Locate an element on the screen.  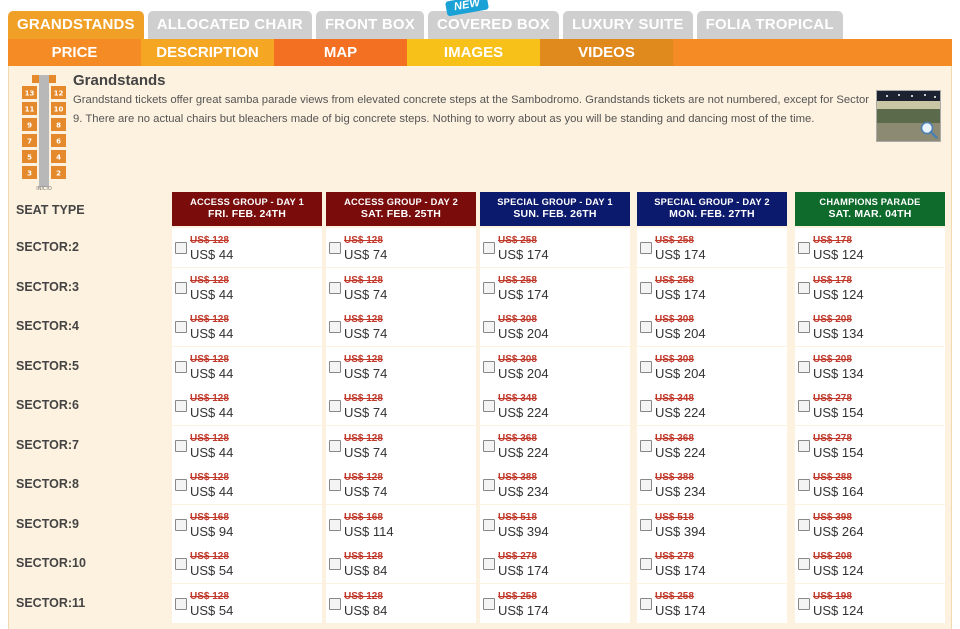
subtab-price: PRICE is located at coordinates (74, 52).